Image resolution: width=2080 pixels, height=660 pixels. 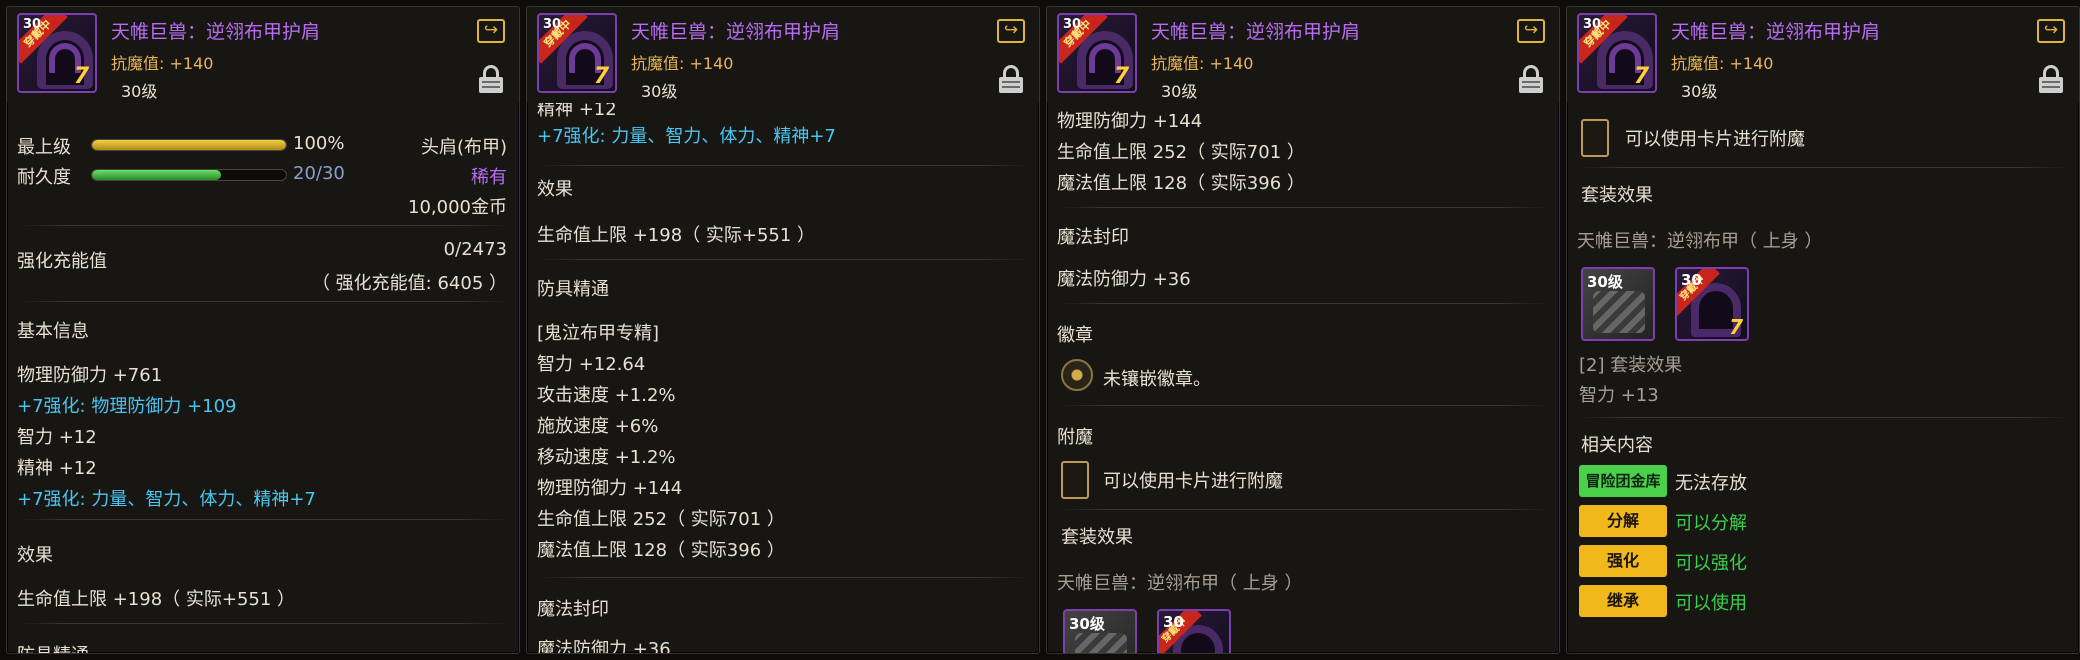 I want to click on related-value: 可以强化, so click(x=1711, y=563).